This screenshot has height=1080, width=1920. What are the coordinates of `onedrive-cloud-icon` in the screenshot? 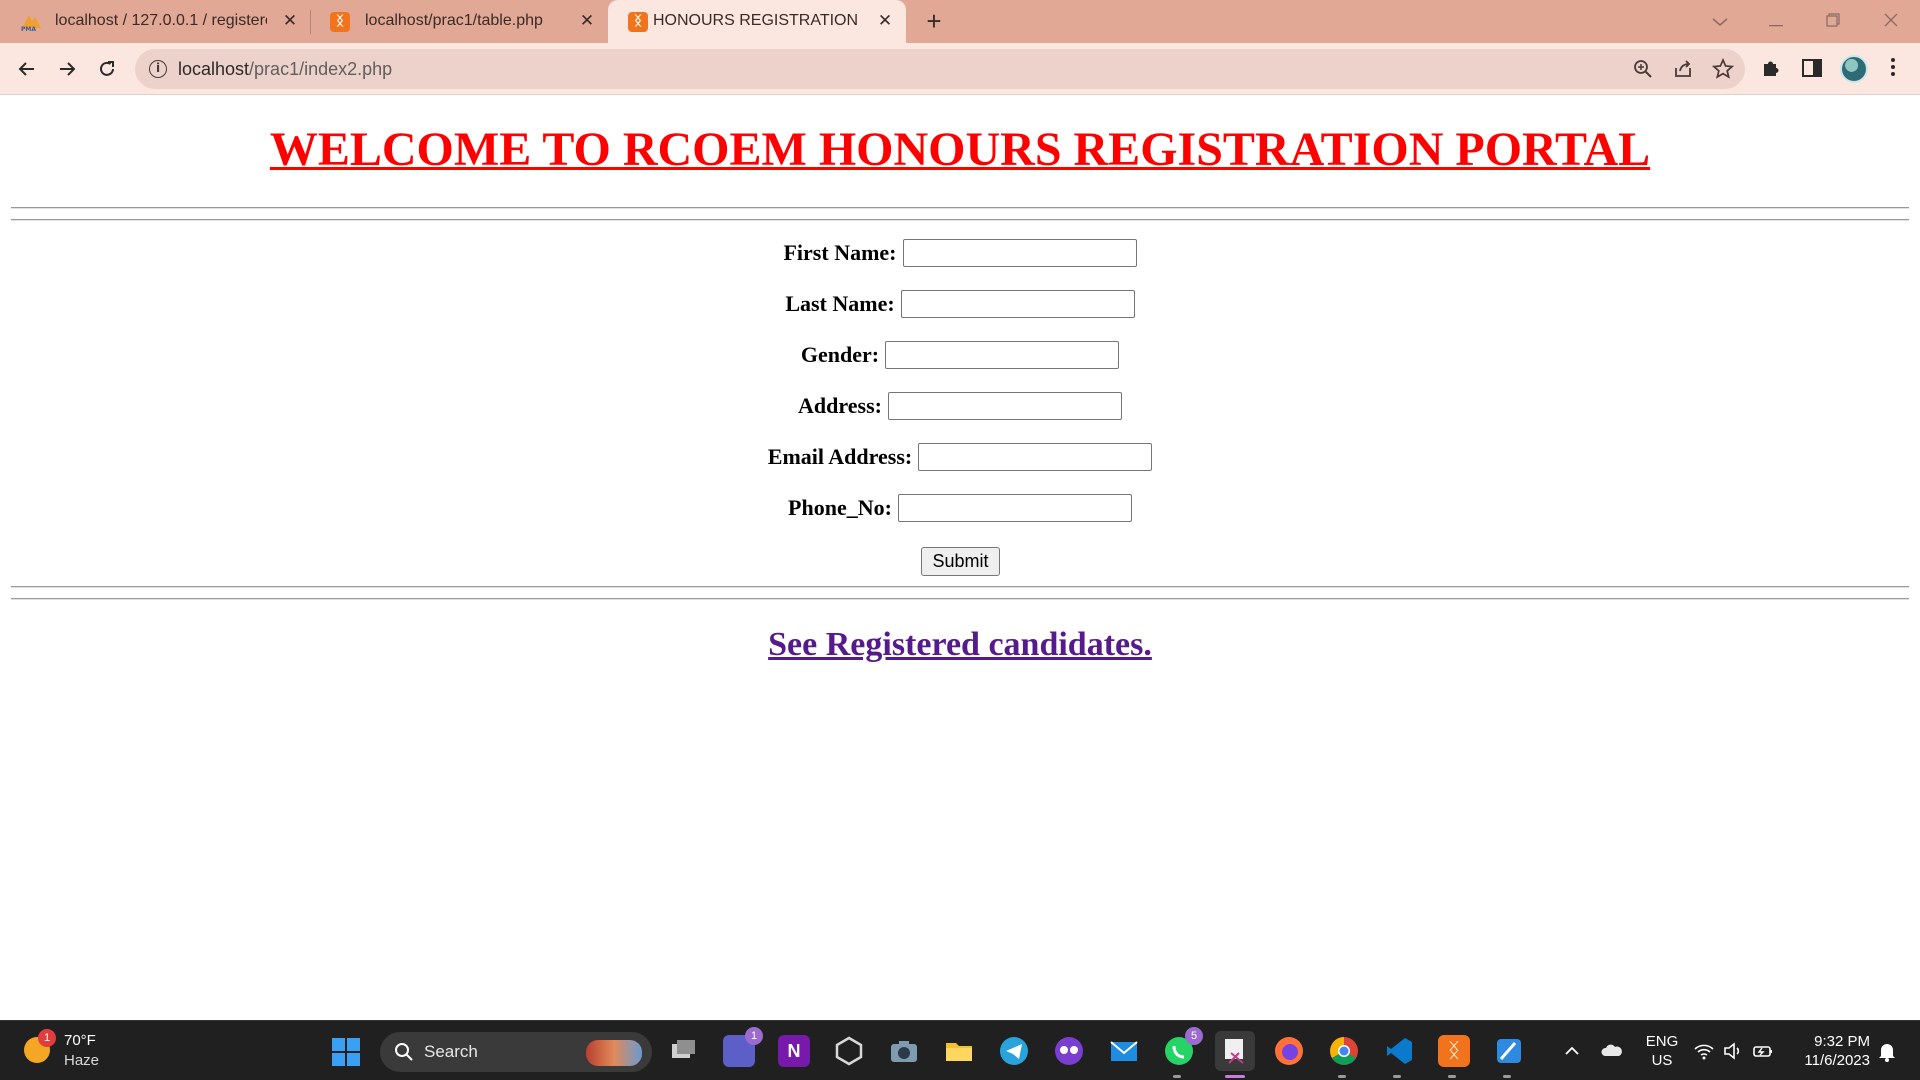 It's located at (1612, 1051).